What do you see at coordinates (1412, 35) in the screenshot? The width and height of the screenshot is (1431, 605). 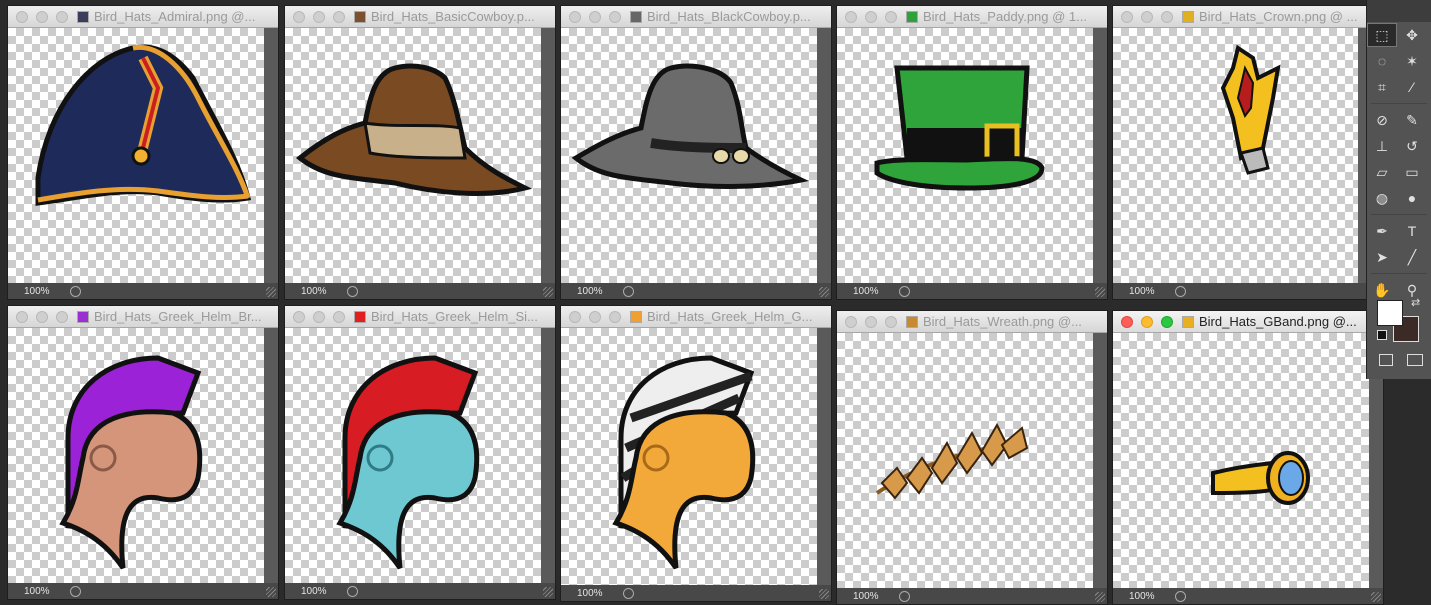 I see `move-icon: ✥` at bounding box center [1412, 35].